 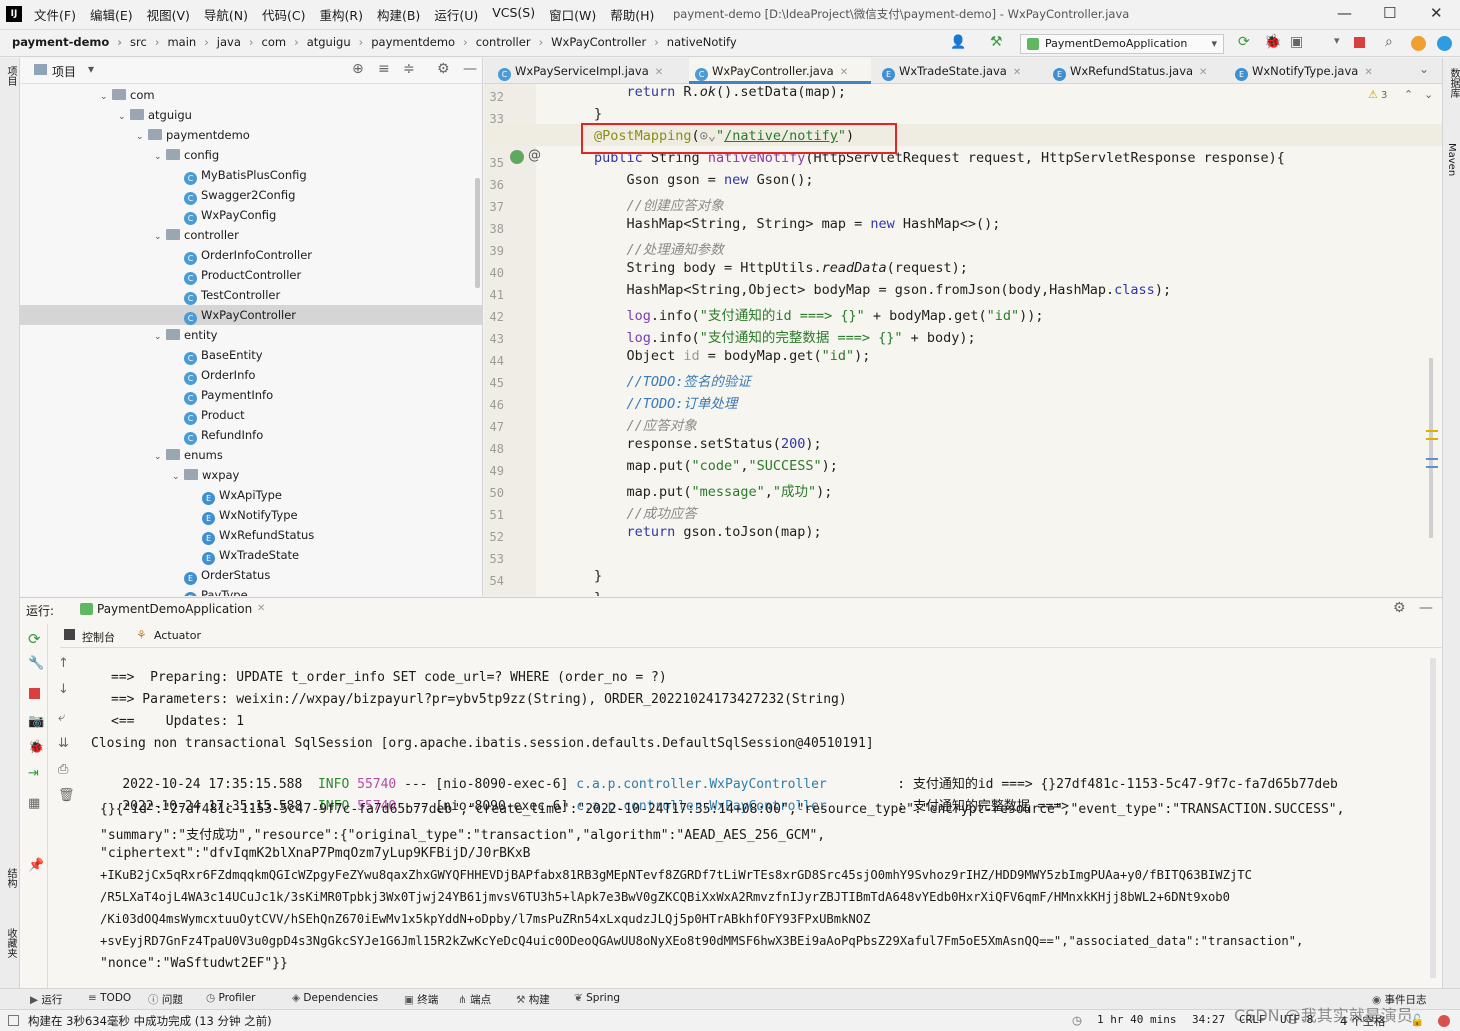 I want to click on at-gutter-icon: @, so click(x=534, y=155).